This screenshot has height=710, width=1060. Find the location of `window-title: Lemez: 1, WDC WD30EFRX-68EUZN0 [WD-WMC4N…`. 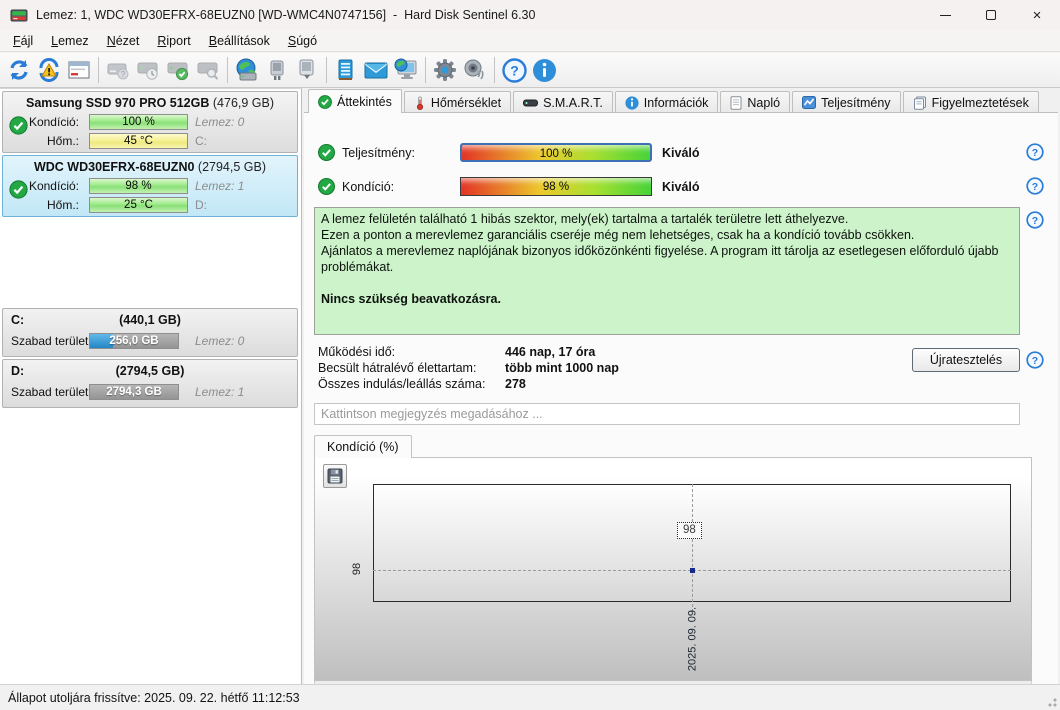

window-title: Lemez: 1, WDC WD30EFRX-68EUZN0 [WD-WMC4N… is located at coordinates (286, 15).